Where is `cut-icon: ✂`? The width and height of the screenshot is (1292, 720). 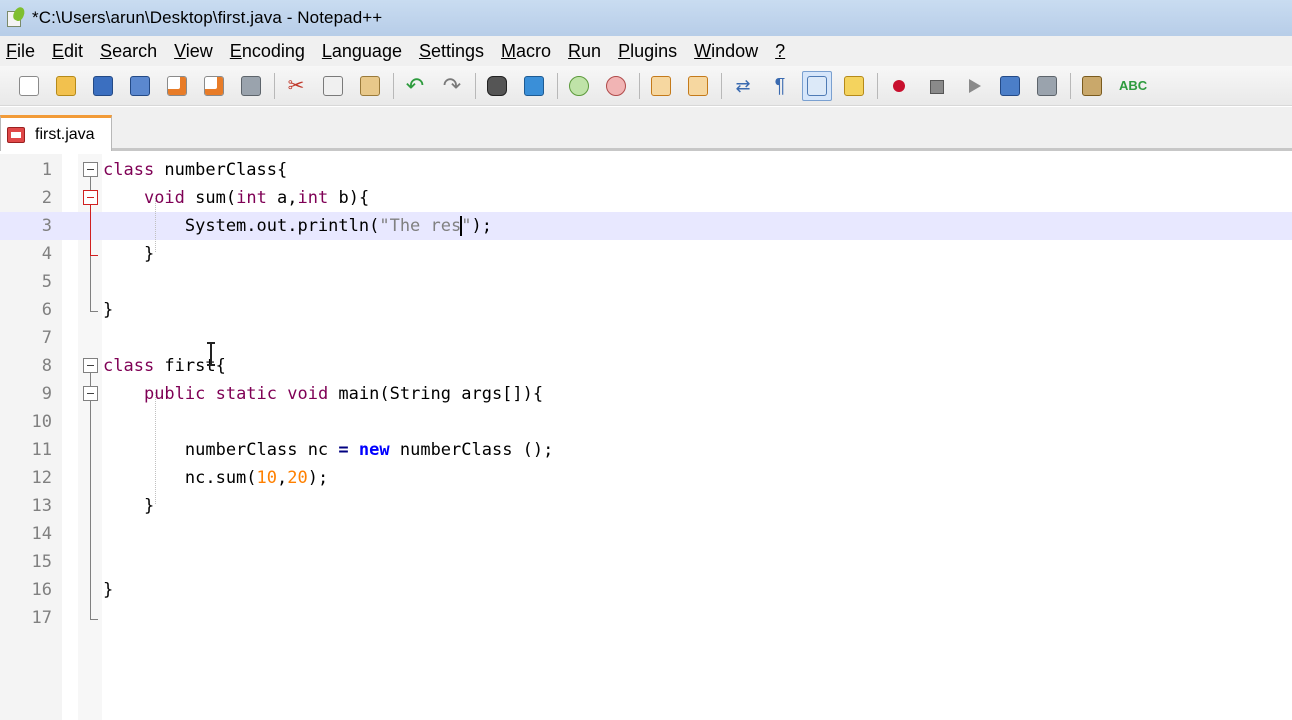 cut-icon: ✂ is located at coordinates (296, 85).